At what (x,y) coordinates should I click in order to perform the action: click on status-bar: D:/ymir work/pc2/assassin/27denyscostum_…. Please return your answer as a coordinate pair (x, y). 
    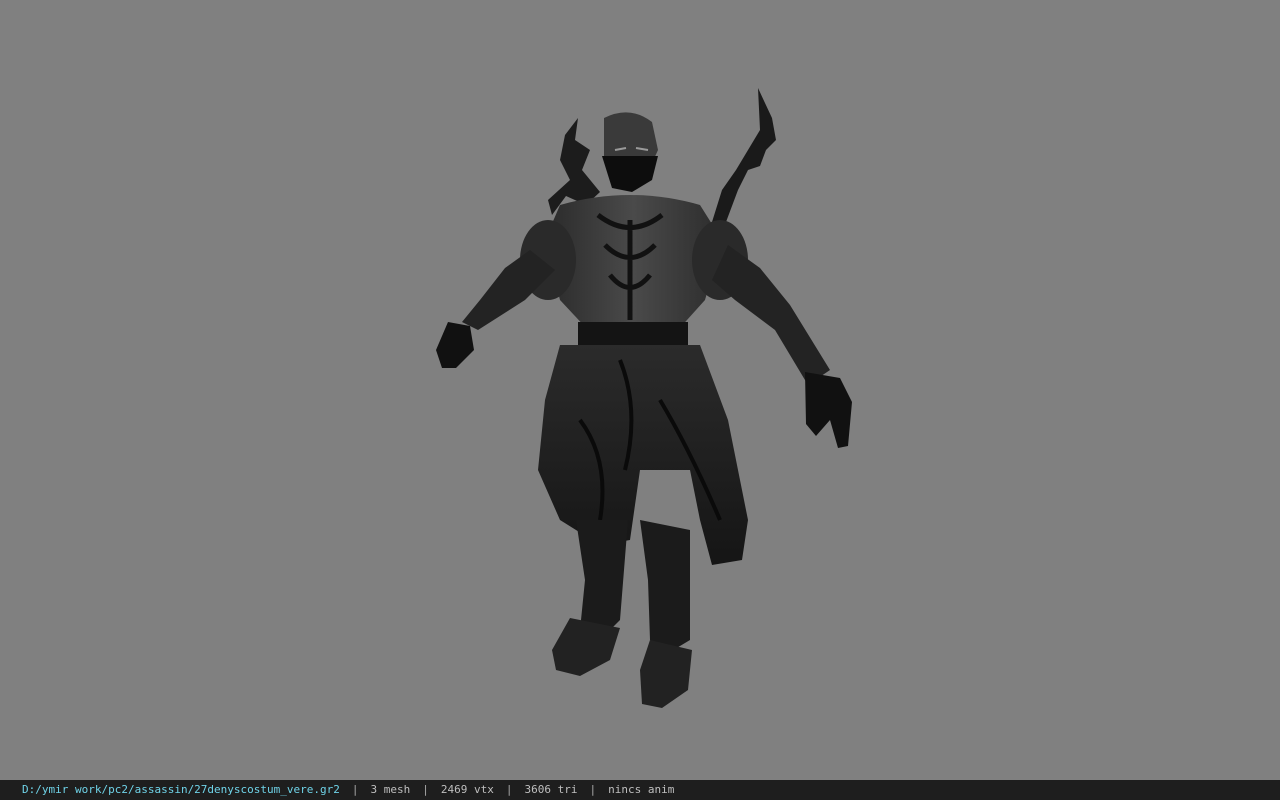
    Looking at the image, I should click on (640, 790).